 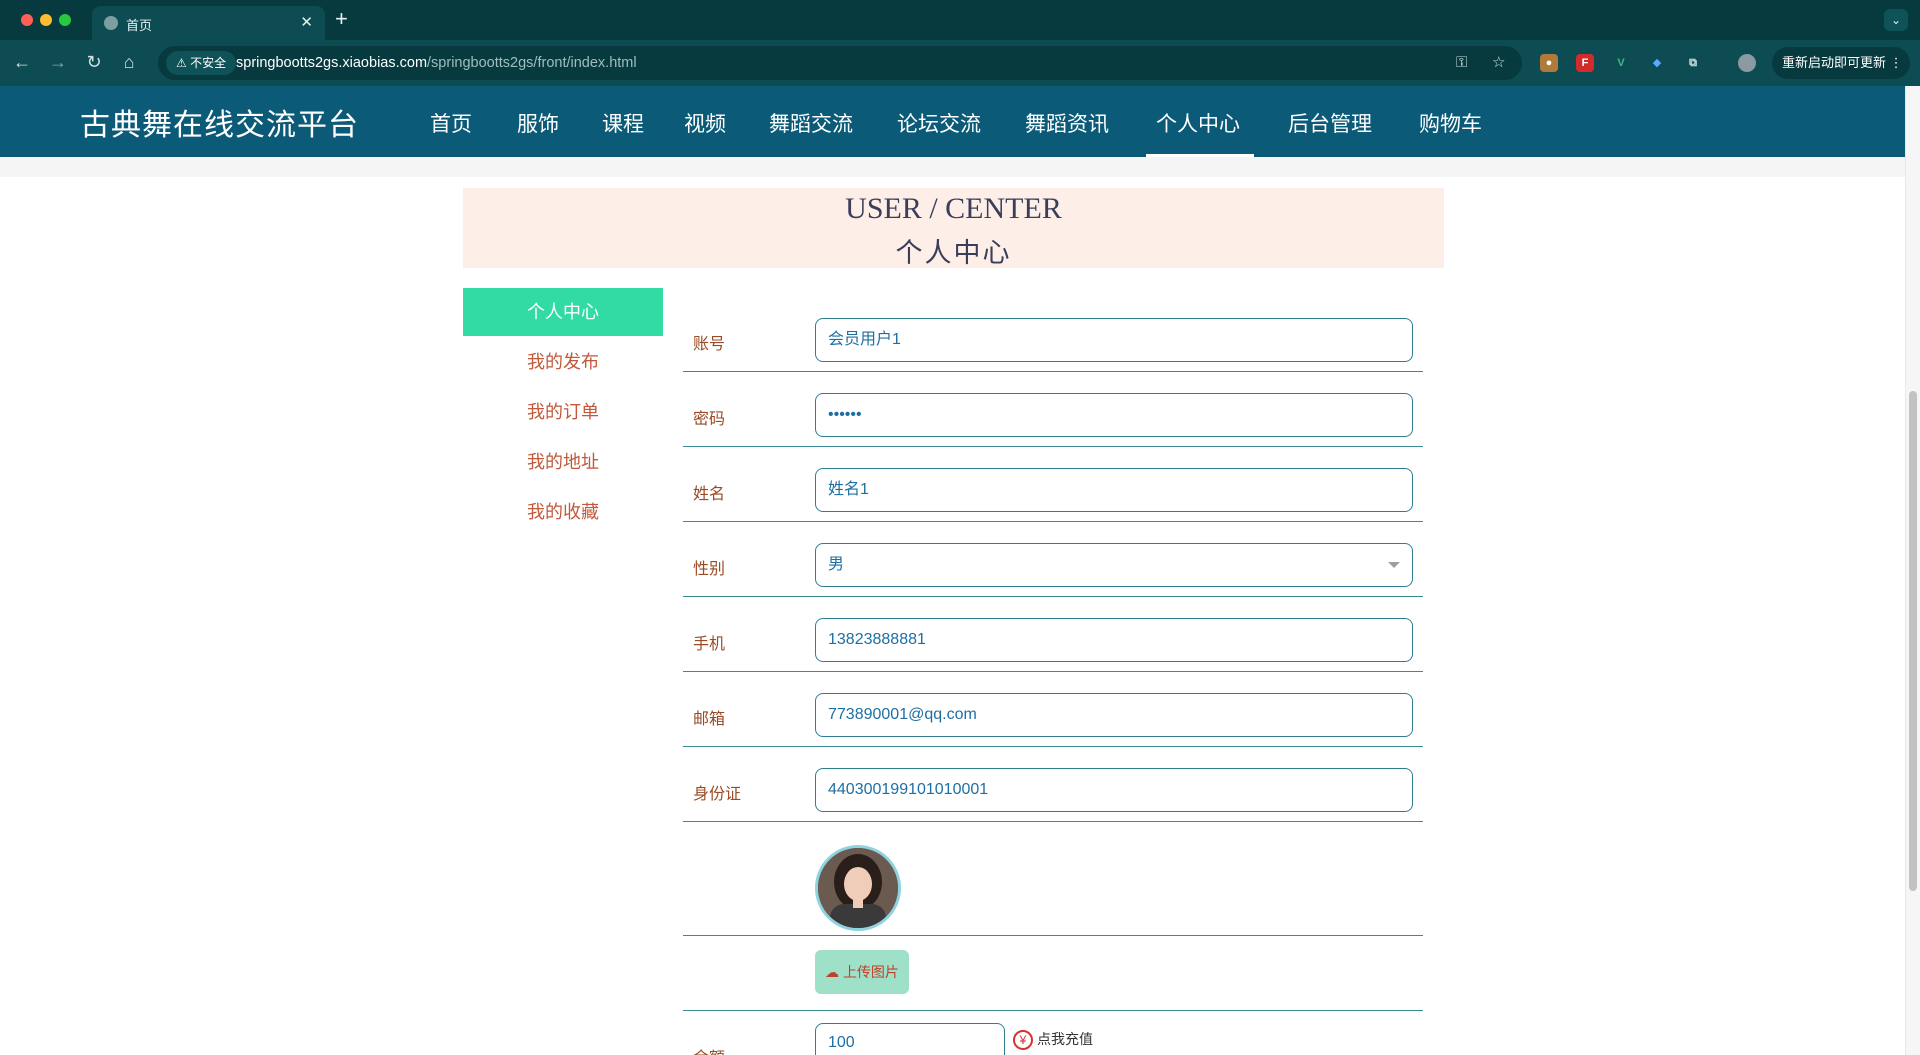 What do you see at coordinates (709, 1049) in the screenshot?
I see `balance-label: 余额` at bounding box center [709, 1049].